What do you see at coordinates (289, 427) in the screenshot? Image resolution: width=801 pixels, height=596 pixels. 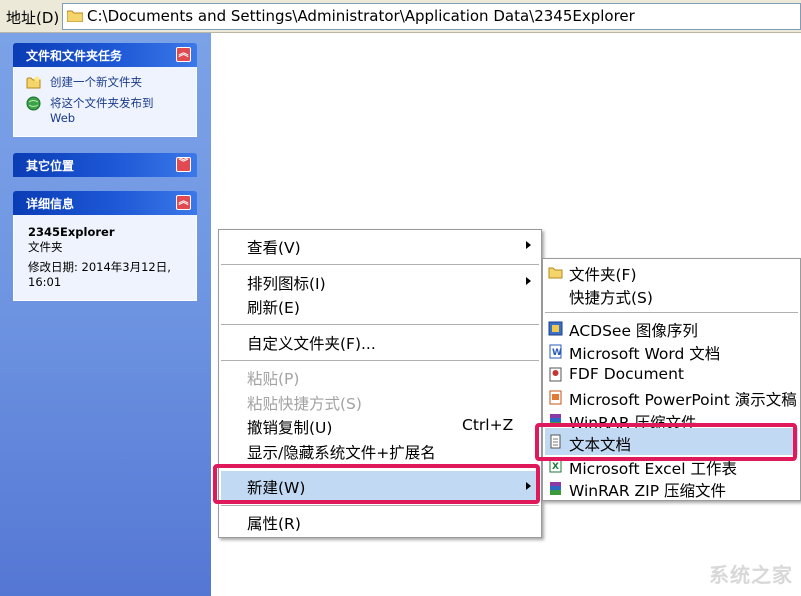 I see `menu-item-undo-copy: 撤销复制(U)` at bounding box center [289, 427].